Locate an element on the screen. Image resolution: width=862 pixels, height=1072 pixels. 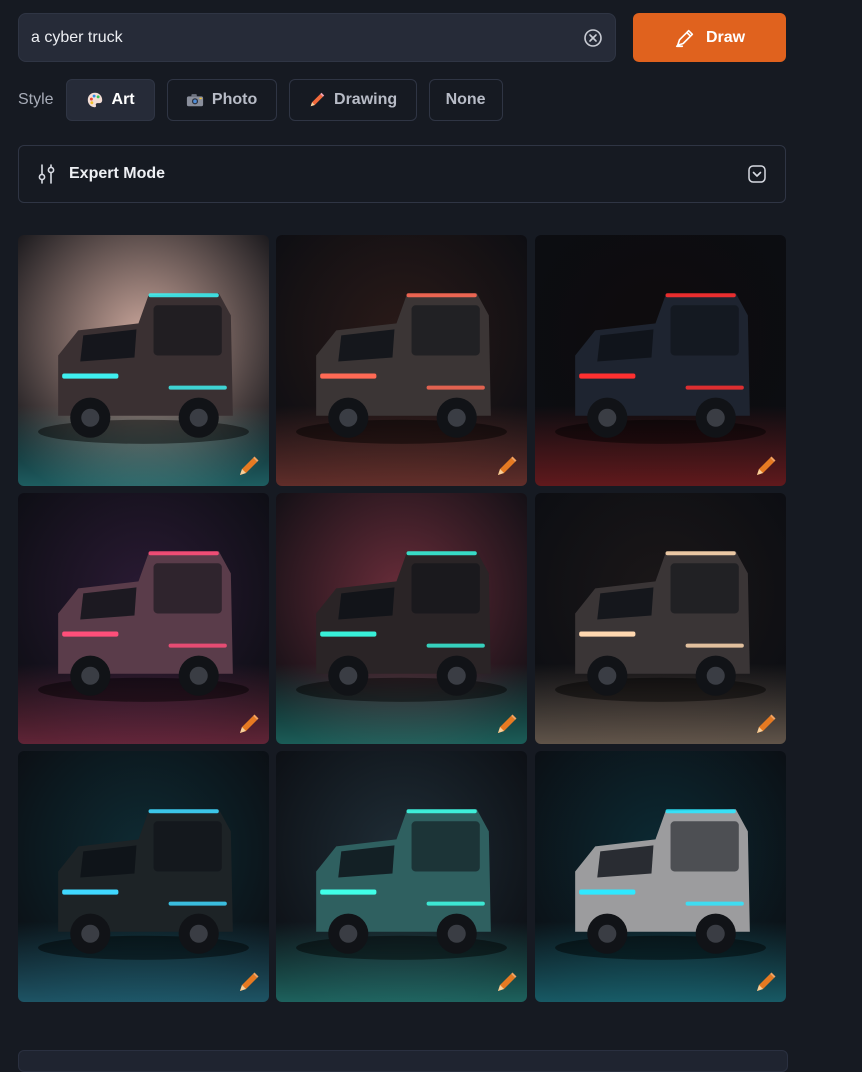
prompt-search-field: a cyber truck is located at coordinates (317, 37).